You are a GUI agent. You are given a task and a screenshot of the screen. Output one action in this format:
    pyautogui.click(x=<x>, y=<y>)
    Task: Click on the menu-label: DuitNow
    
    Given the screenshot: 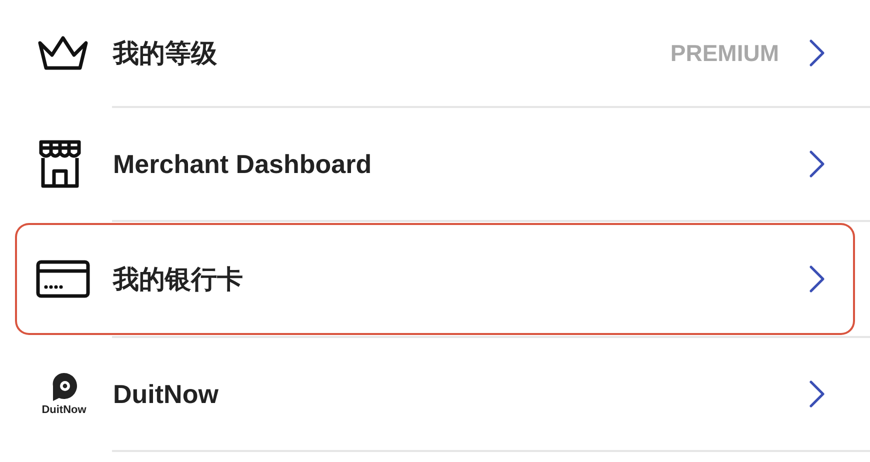 What is the action you would take?
    pyautogui.click(x=166, y=394)
    